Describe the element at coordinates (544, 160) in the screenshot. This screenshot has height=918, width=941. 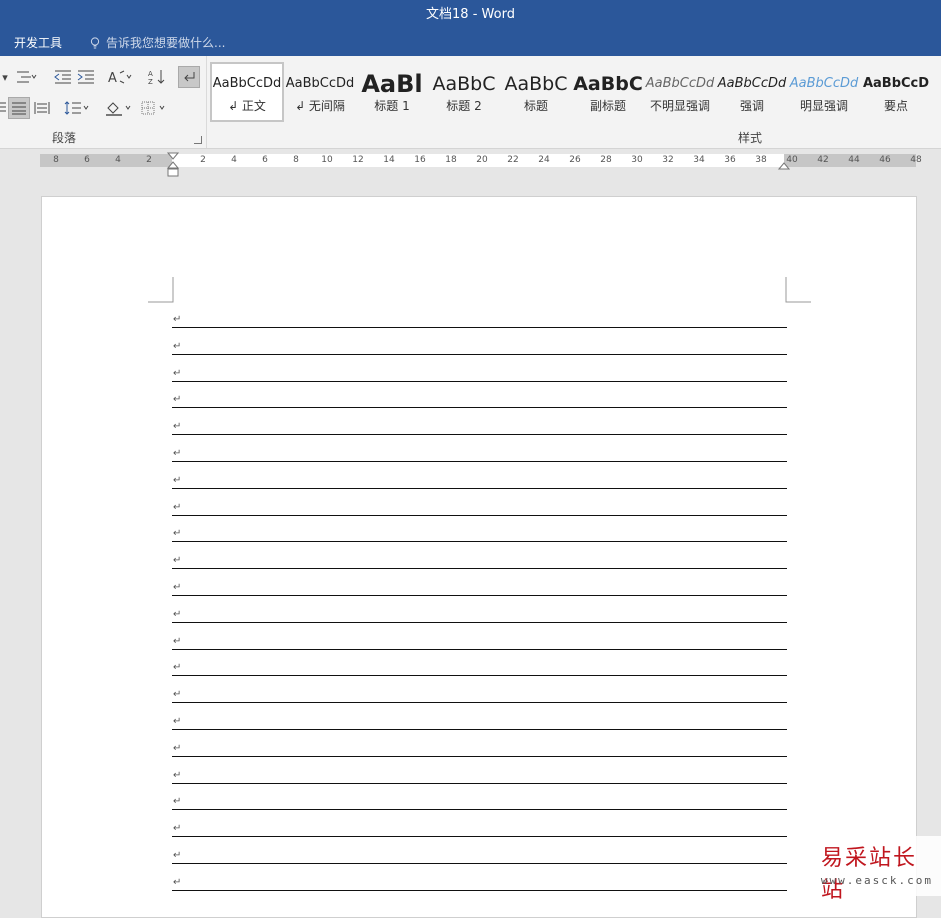
I see `ruler-tick: 24` at that location.